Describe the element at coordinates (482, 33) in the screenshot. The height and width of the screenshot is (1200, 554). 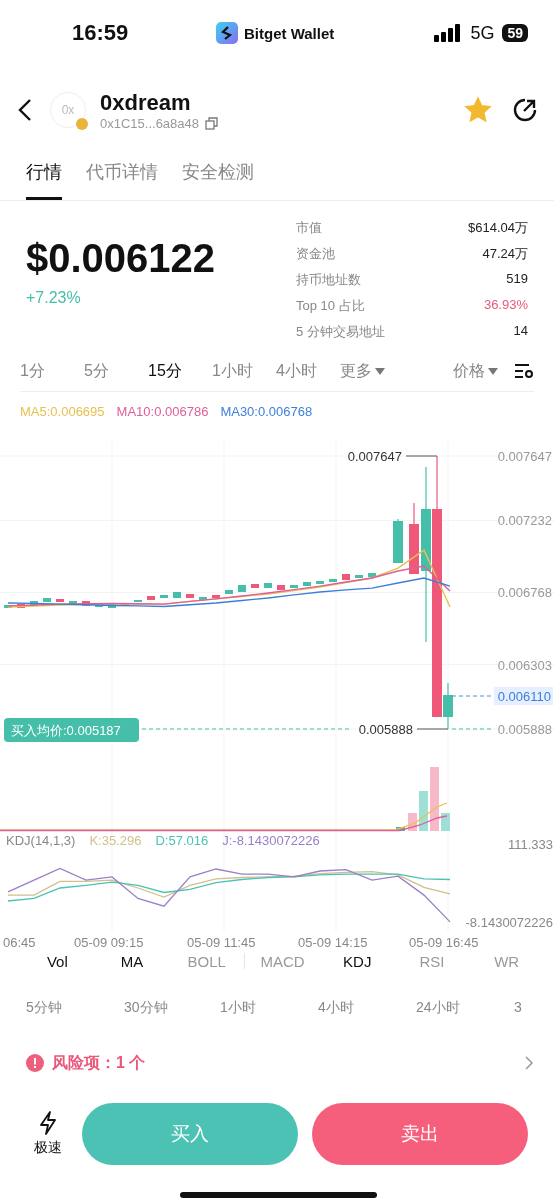
I see `network-label: 5G` at that location.